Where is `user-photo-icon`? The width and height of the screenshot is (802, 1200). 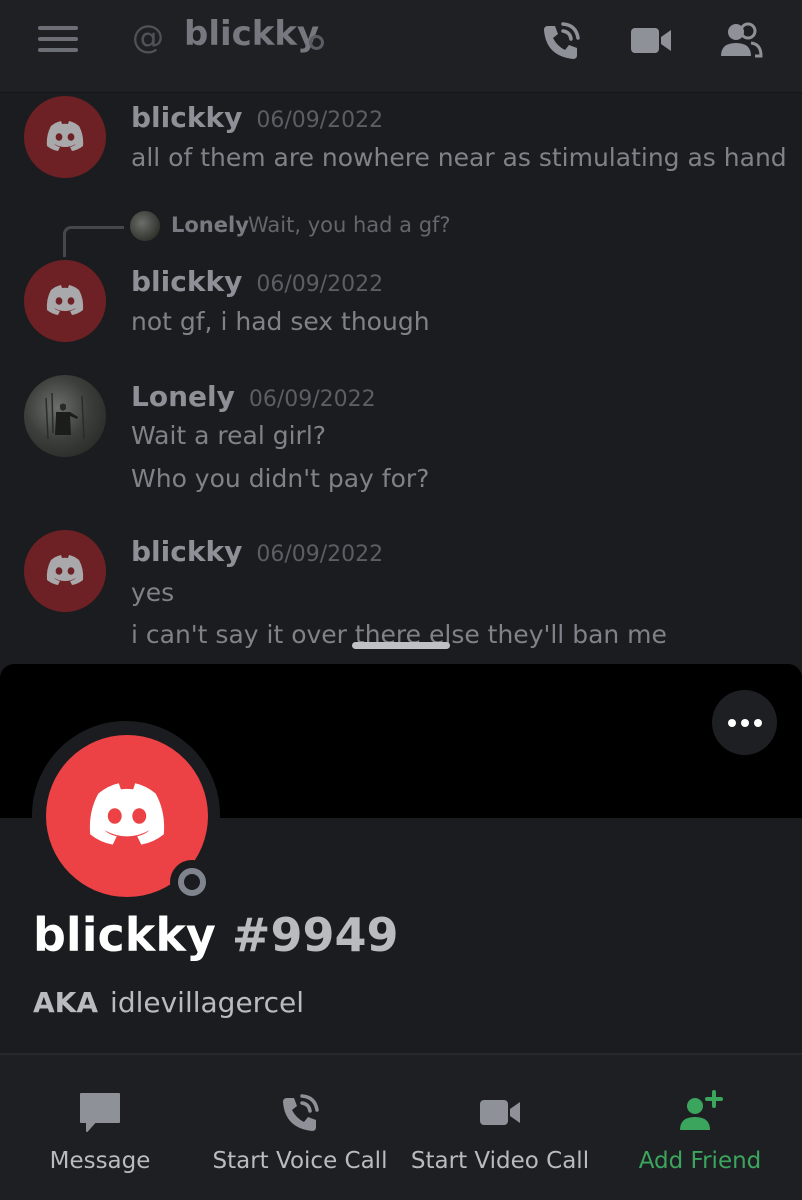
user-photo-icon is located at coordinates (65, 416).